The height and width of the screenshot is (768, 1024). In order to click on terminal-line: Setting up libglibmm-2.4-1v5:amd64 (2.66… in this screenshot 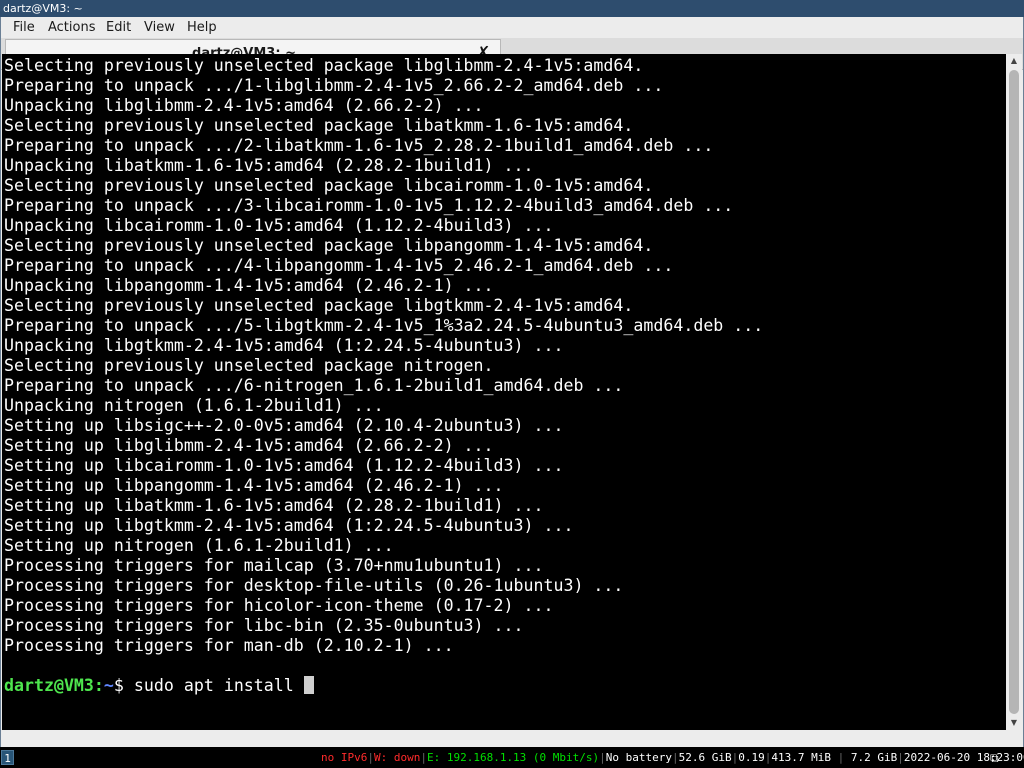, I will do `click(249, 445)`.